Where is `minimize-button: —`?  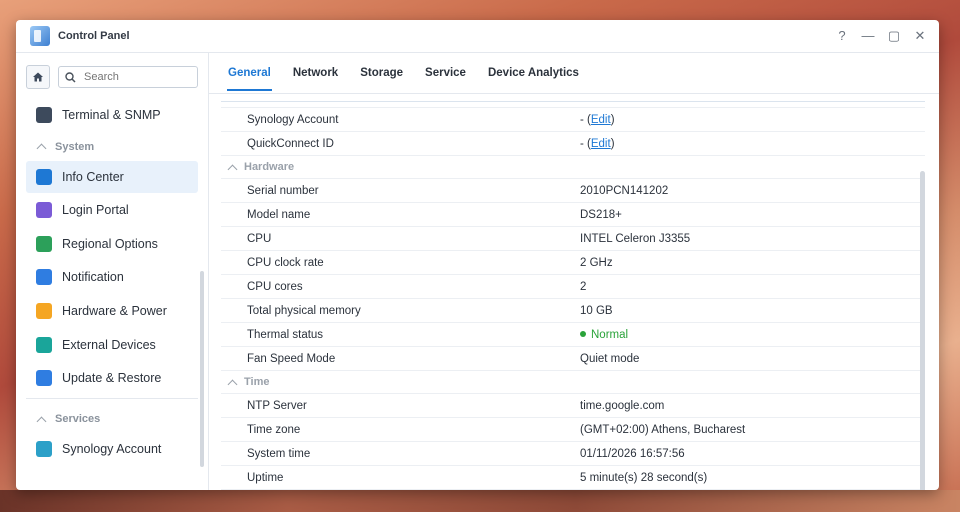
minimize-button: — is located at coordinates (868, 36).